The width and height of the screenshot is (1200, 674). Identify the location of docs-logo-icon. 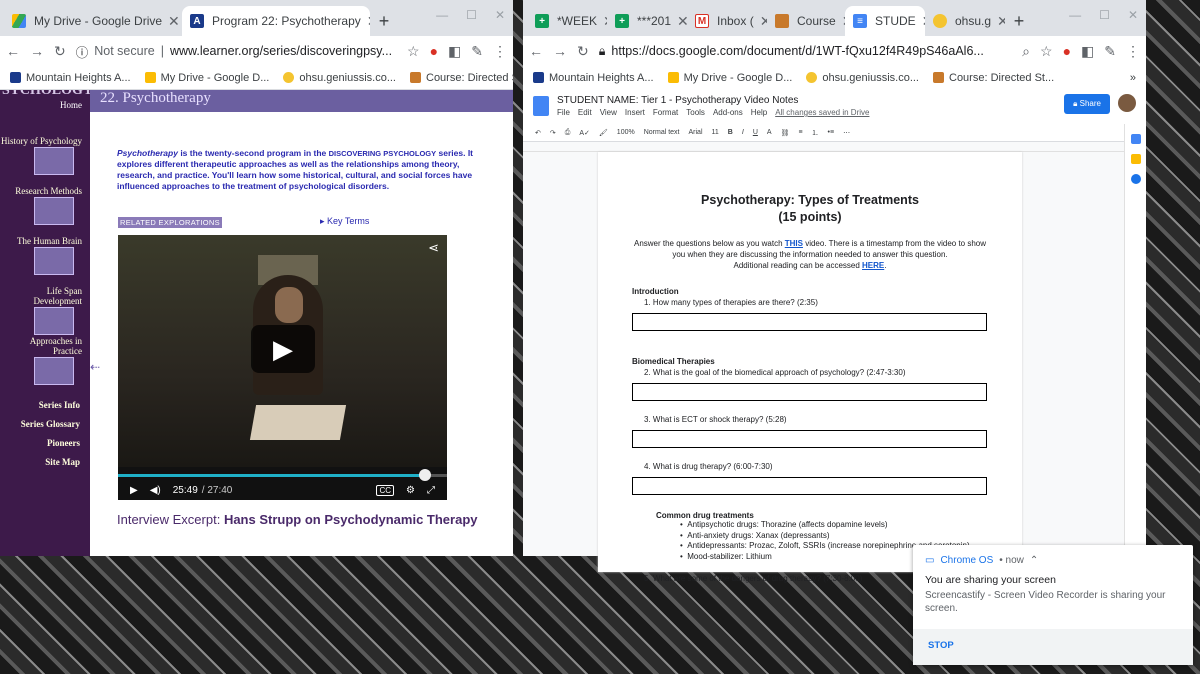
(541, 106).